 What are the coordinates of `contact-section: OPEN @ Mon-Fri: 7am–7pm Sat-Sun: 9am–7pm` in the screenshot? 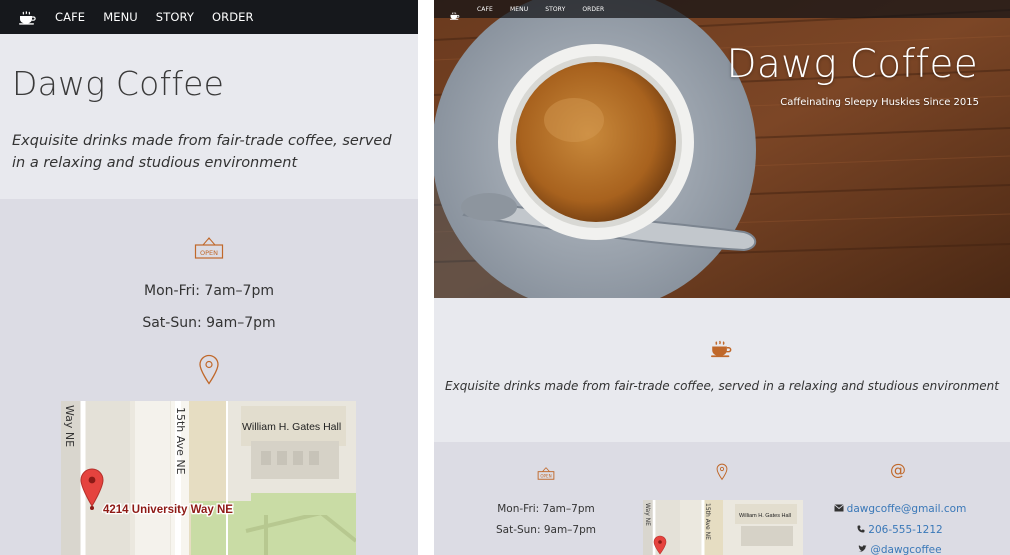 It's located at (722, 498).